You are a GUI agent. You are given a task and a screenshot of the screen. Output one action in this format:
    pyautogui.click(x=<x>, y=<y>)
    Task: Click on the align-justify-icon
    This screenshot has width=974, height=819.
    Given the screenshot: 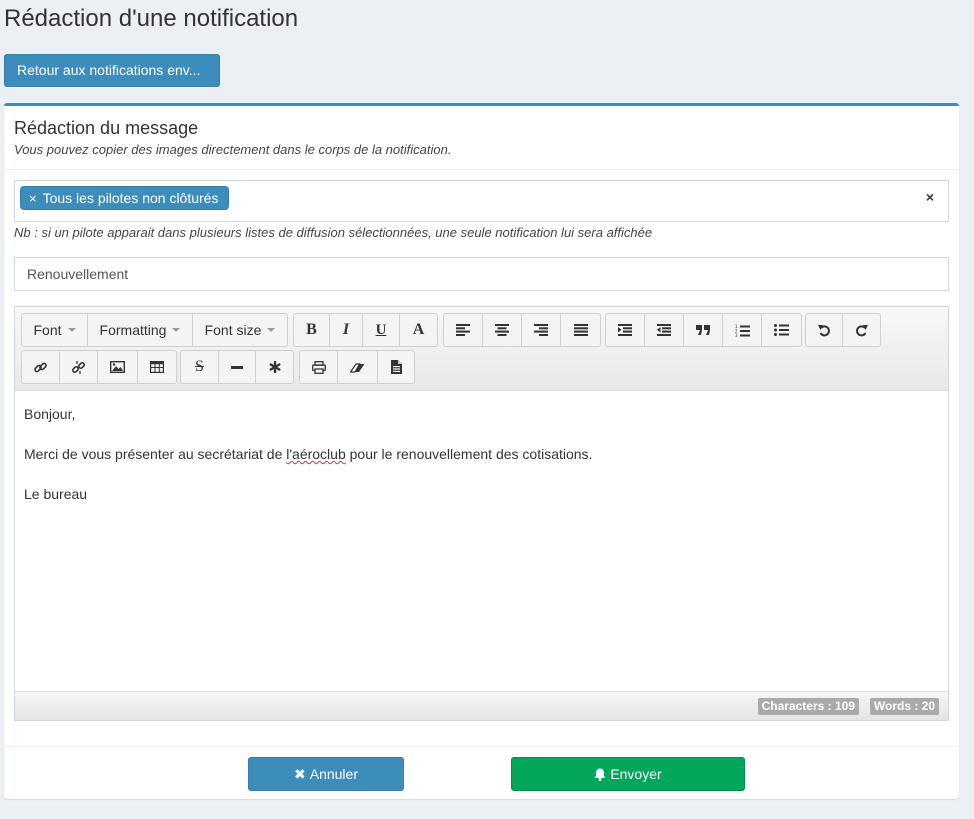 What is the action you would take?
    pyautogui.click(x=580, y=330)
    